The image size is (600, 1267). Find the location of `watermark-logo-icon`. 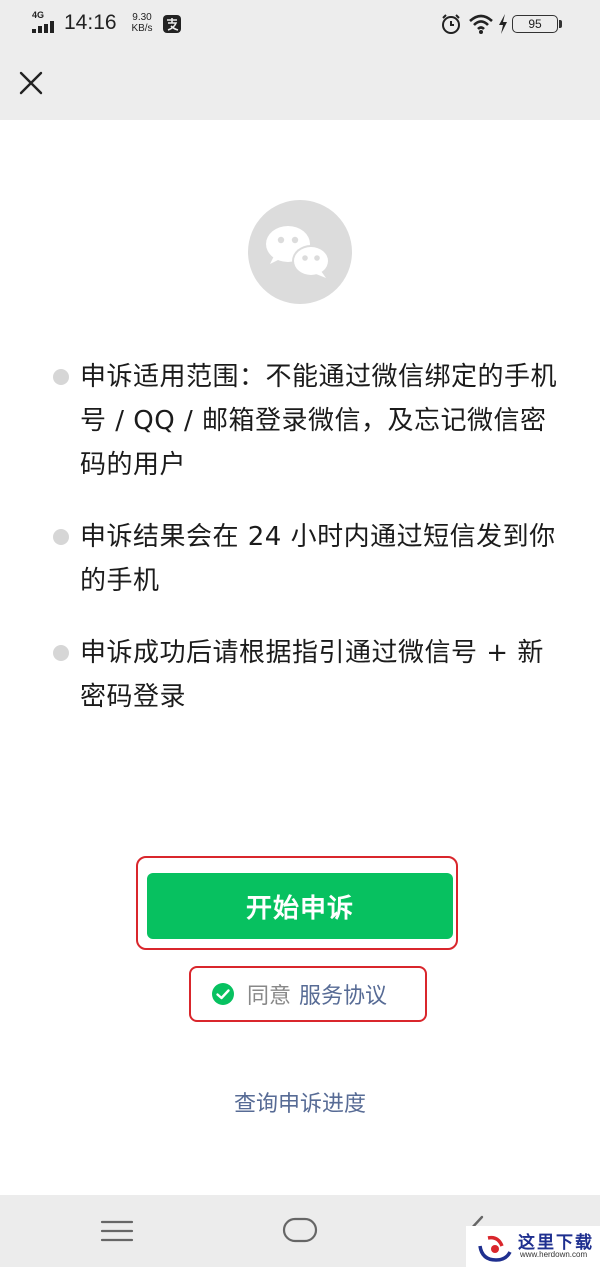

watermark-logo-icon is located at coordinates (495, 1248).